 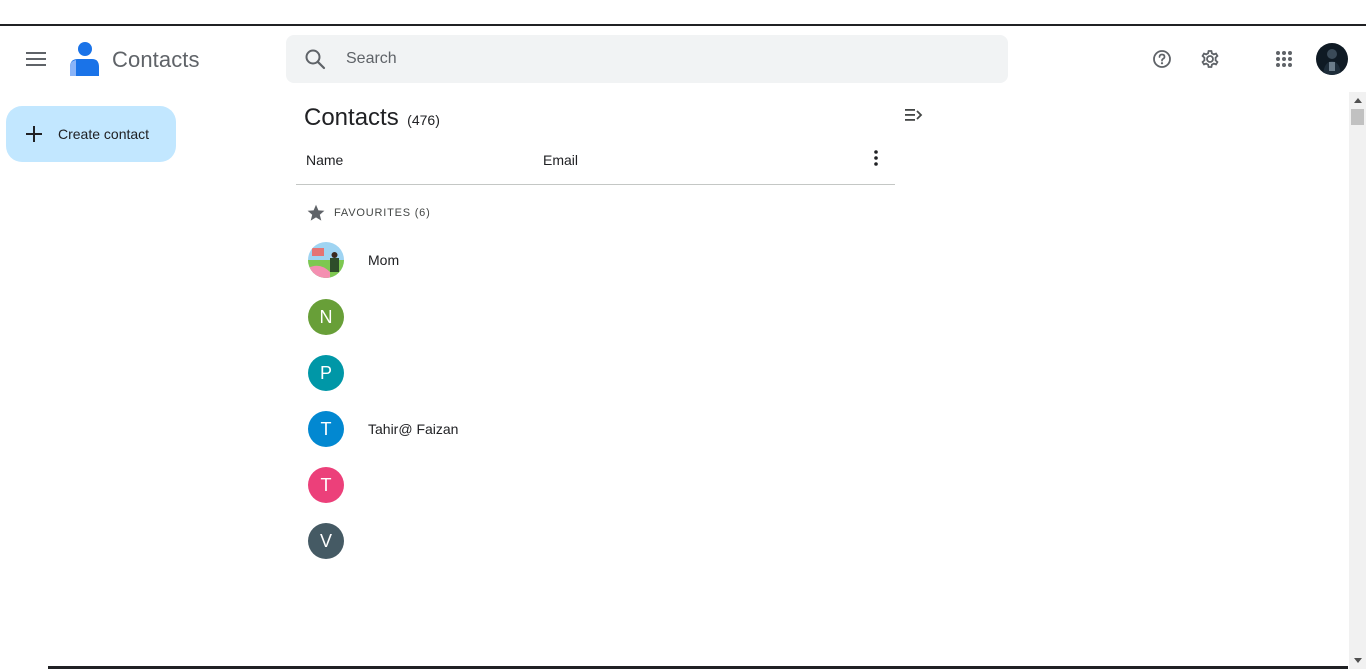 What do you see at coordinates (423, 120) in the screenshot?
I see `contact-count: (476)` at bounding box center [423, 120].